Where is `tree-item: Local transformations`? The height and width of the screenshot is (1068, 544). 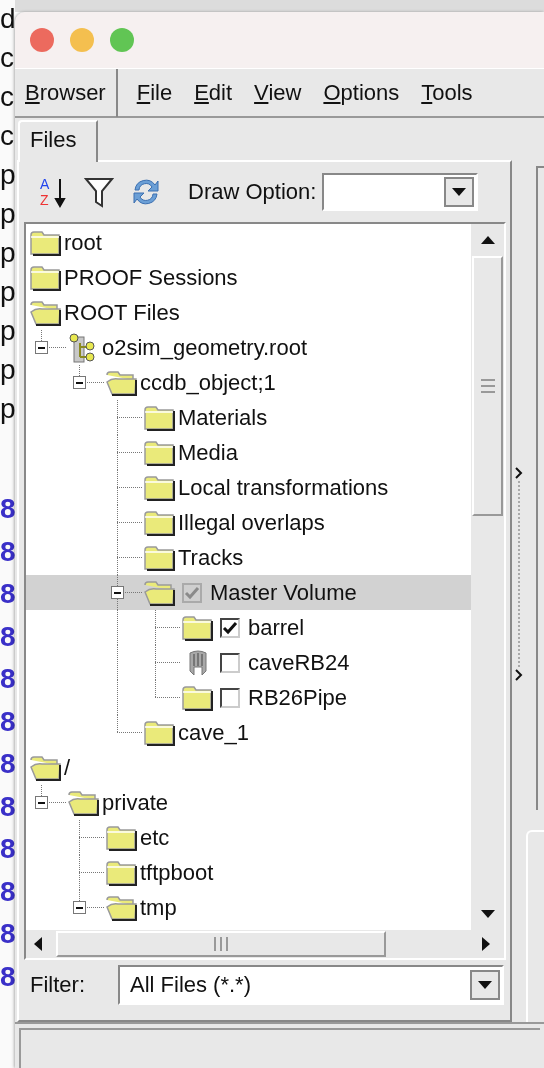
tree-item: Local transformations is located at coordinates (248, 487).